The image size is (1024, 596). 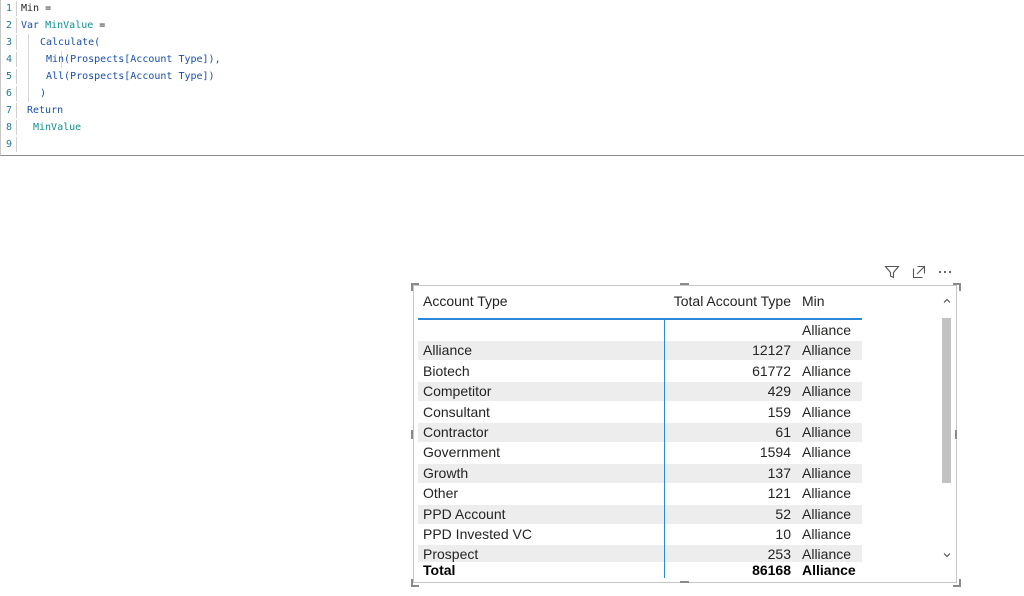 I want to click on code-text: MinValue, so click(x=57, y=127).